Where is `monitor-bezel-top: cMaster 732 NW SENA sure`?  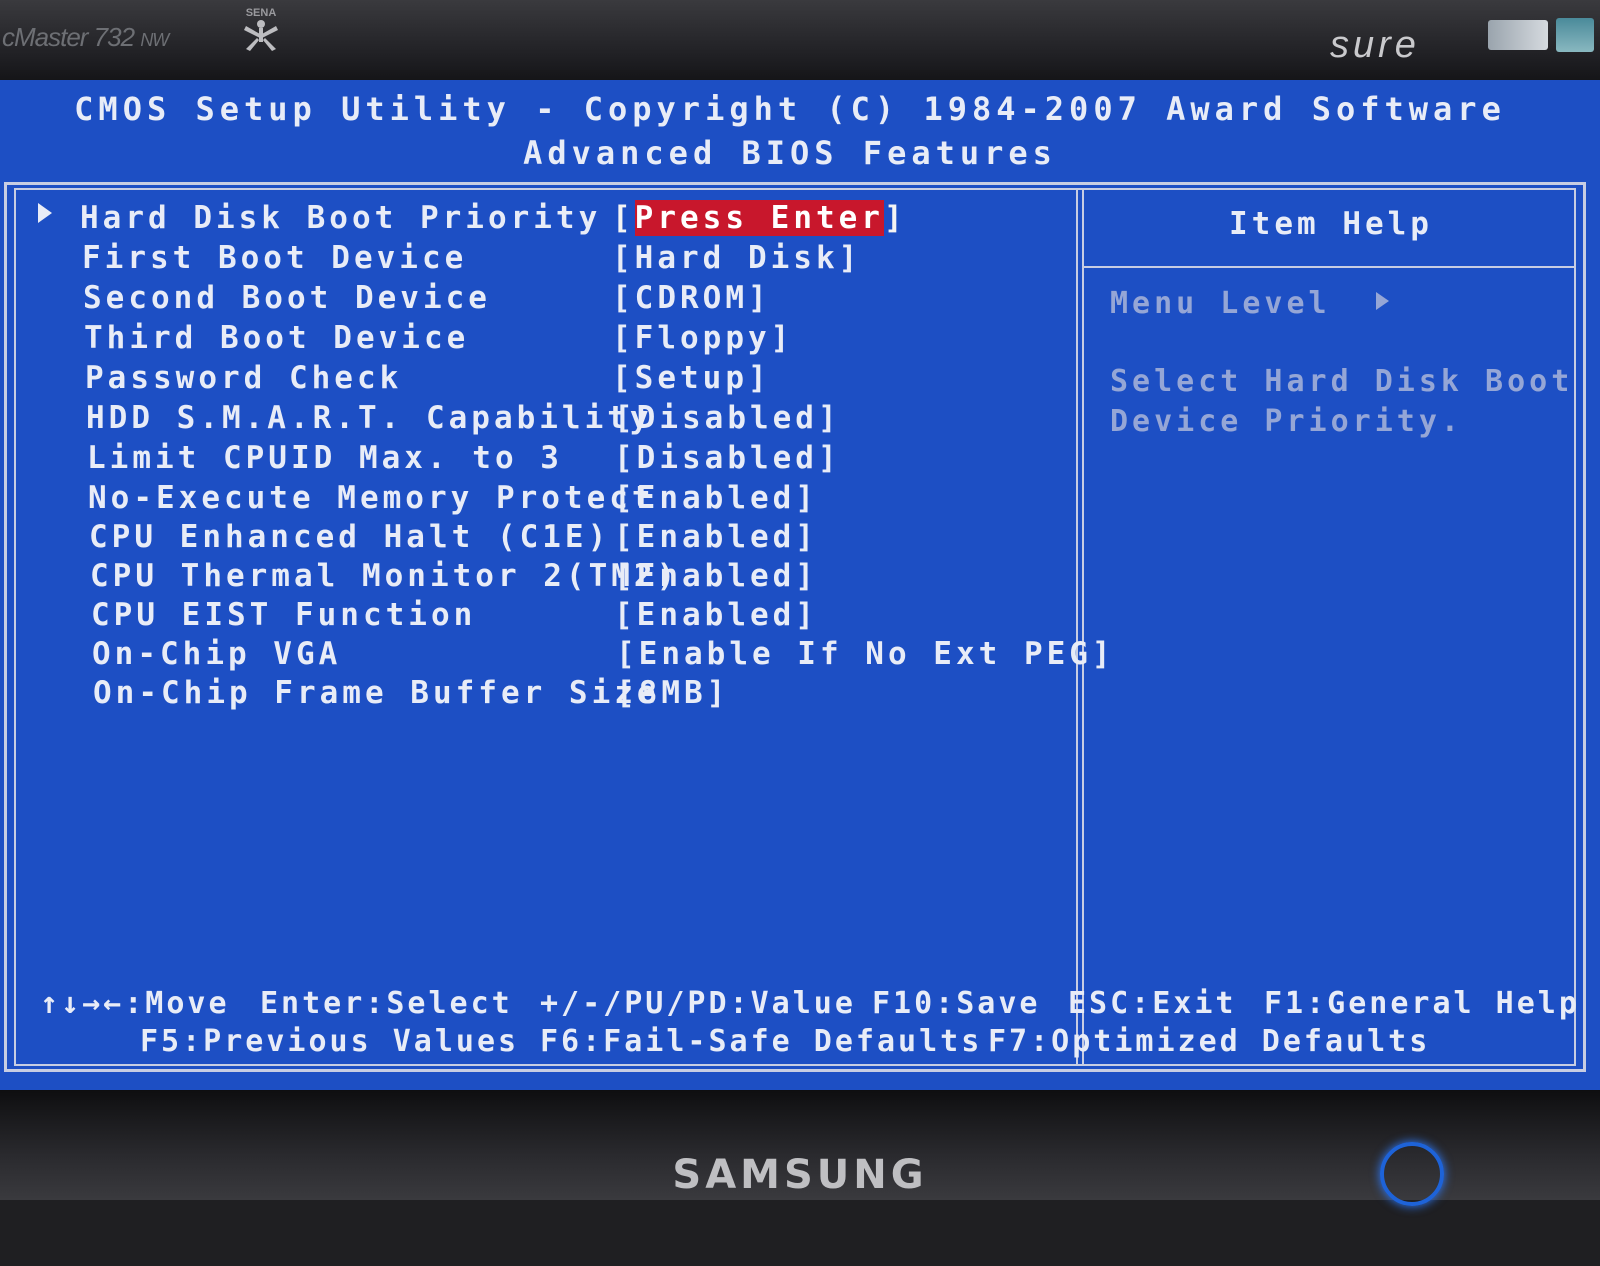 monitor-bezel-top: cMaster 732 NW SENA sure is located at coordinates (800, 40).